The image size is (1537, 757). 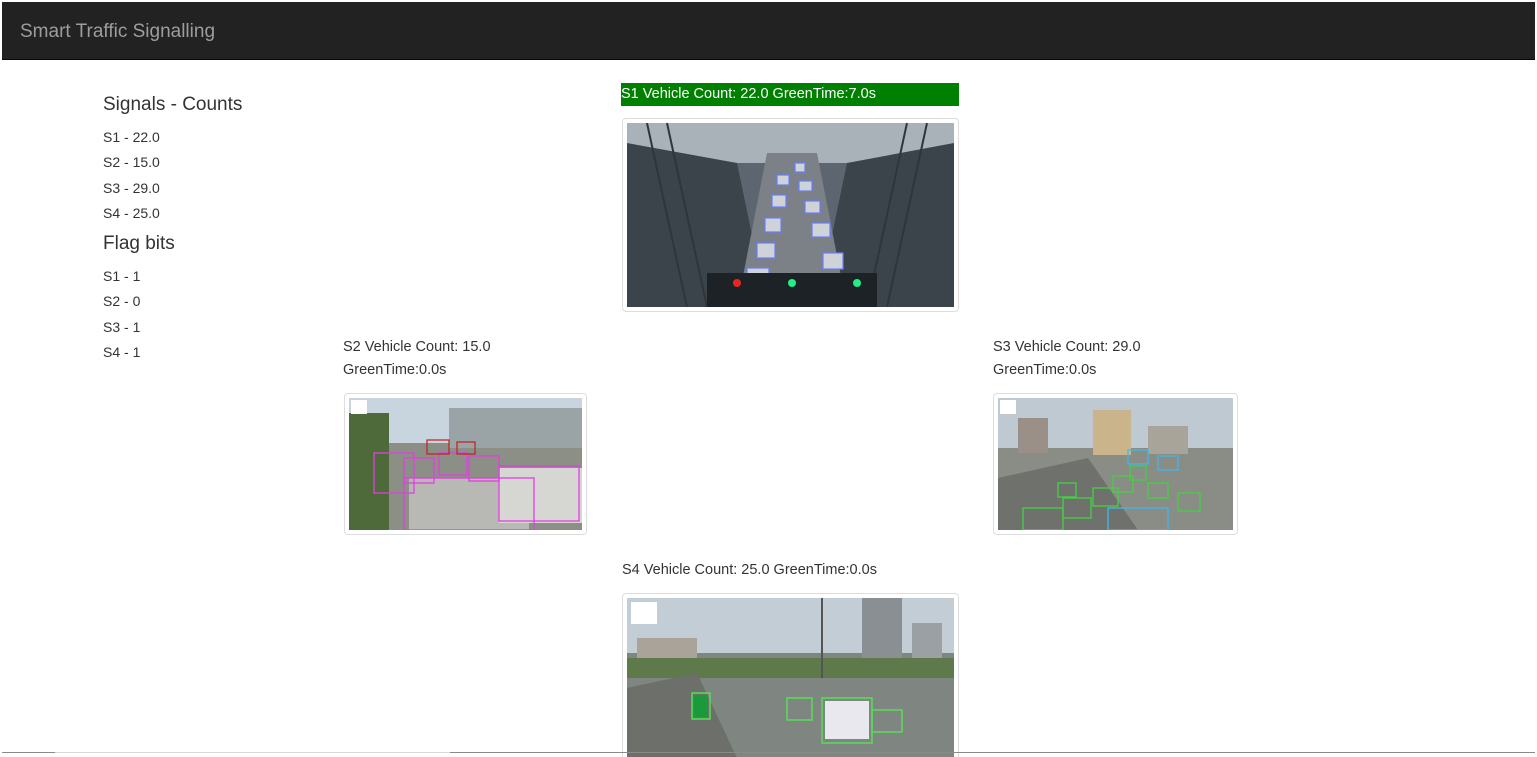 What do you see at coordinates (131, 187) in the screenshot?
I see `count-item-s3: S3 - 29.0` at bounding box center [131, 187].